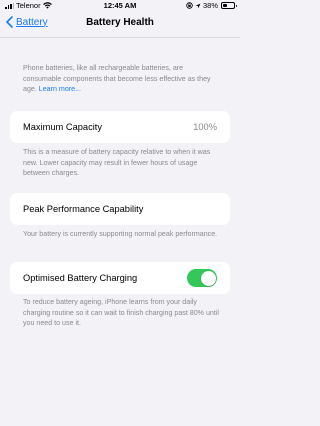  What do you see at coordinates (205, 127) in the screenshot?
I see `maximum-capacity-value: 100%` at bounding box center [205, 127].